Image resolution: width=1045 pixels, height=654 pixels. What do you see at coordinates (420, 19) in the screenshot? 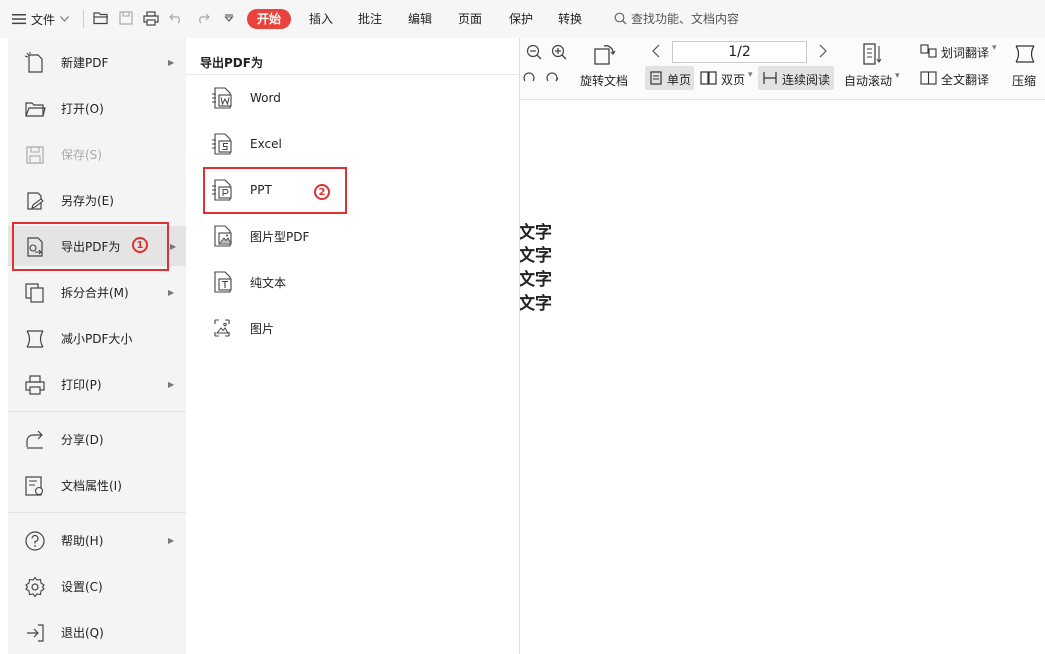
I see `tab-edit: 编辑` at bounding box center [420, 19].